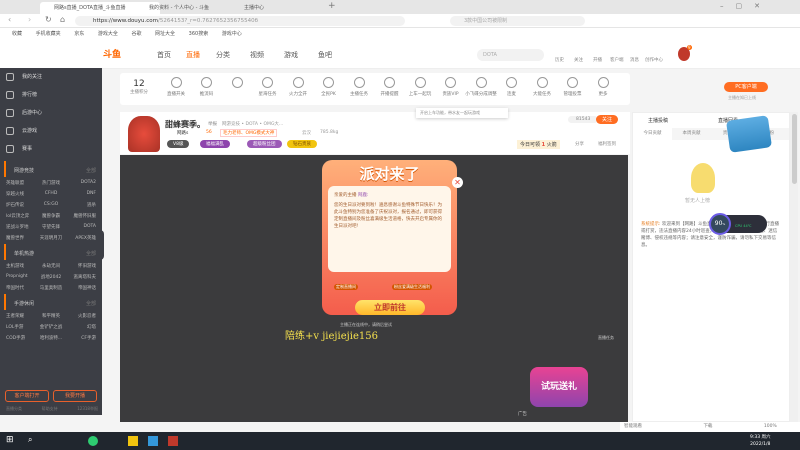  Describe the element at coordinates (81, 183) in the screenshot. I see `sidebar-game-link: DOTA2` at that location.